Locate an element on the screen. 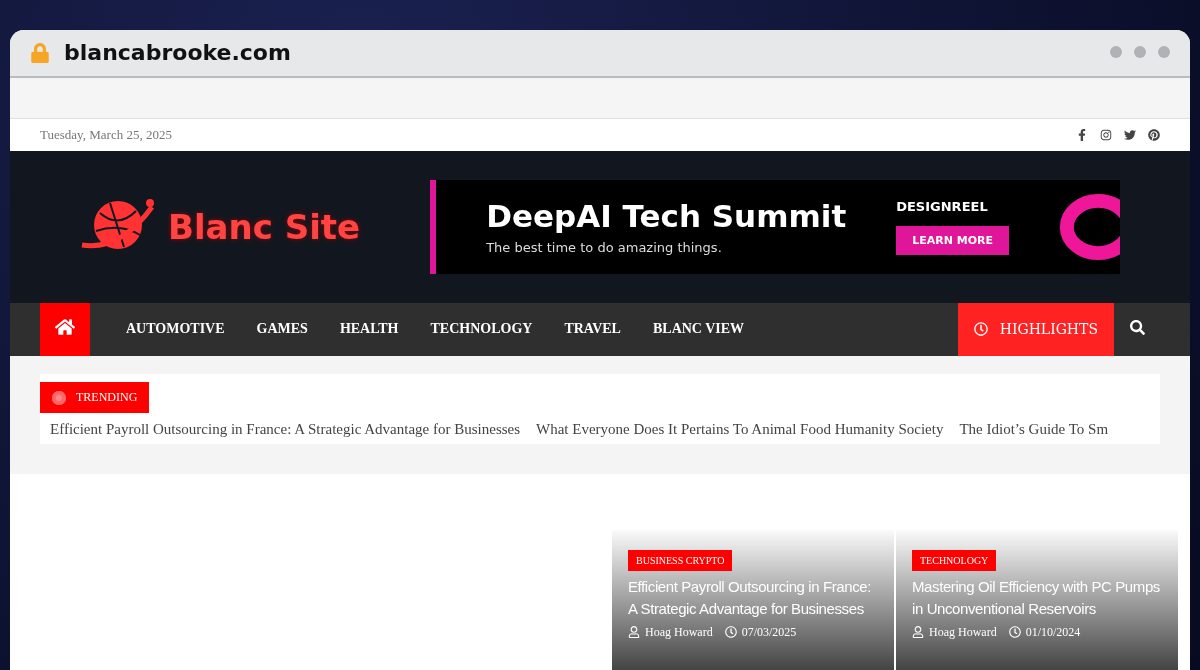 This screenshot has height=670, width=1200. trending-label: TRENDING is located at coordinates (95, 397).